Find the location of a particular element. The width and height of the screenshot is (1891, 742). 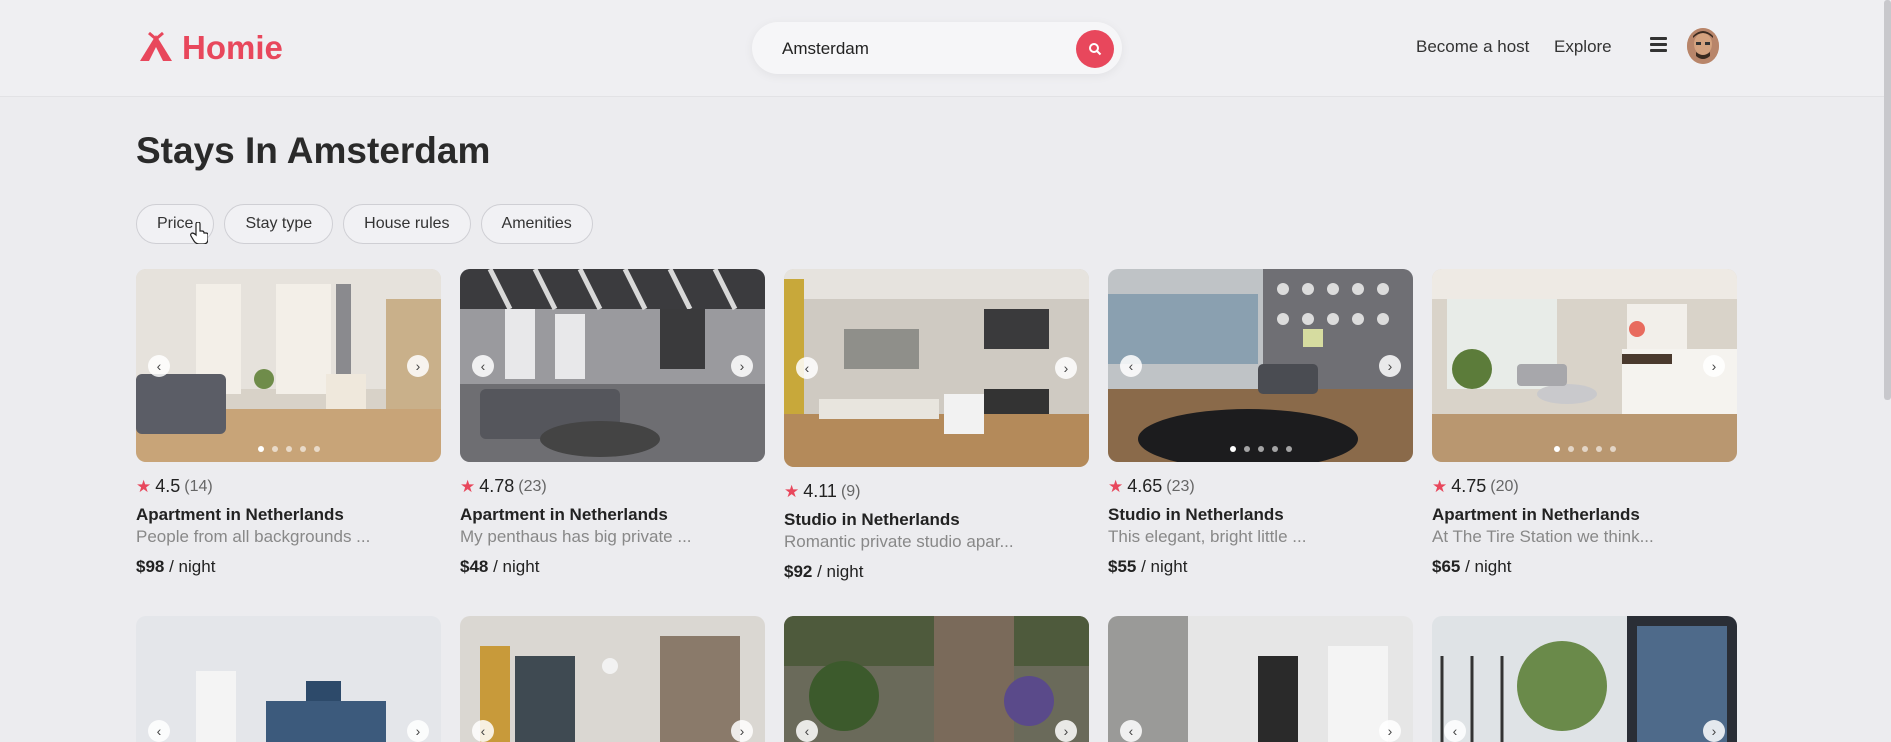

brand-name: Homie is located at coordinates (232, 47).